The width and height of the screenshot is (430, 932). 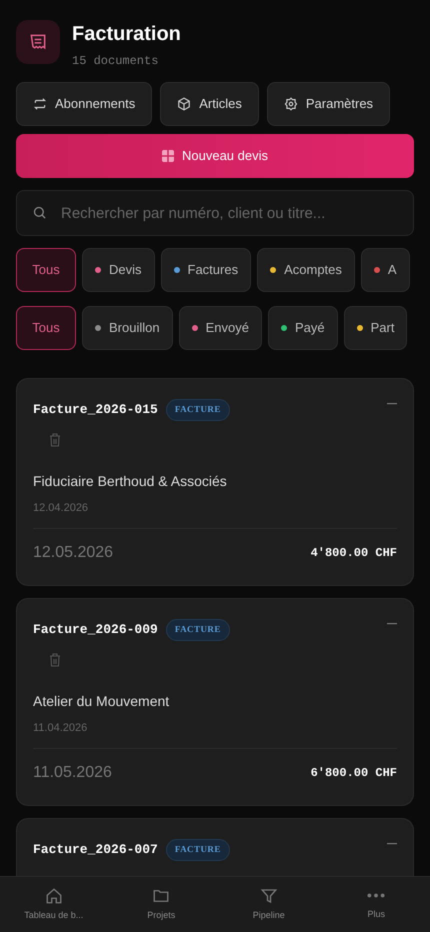 I want to click on filter-chip: Devis, so click(x=118, y=270).